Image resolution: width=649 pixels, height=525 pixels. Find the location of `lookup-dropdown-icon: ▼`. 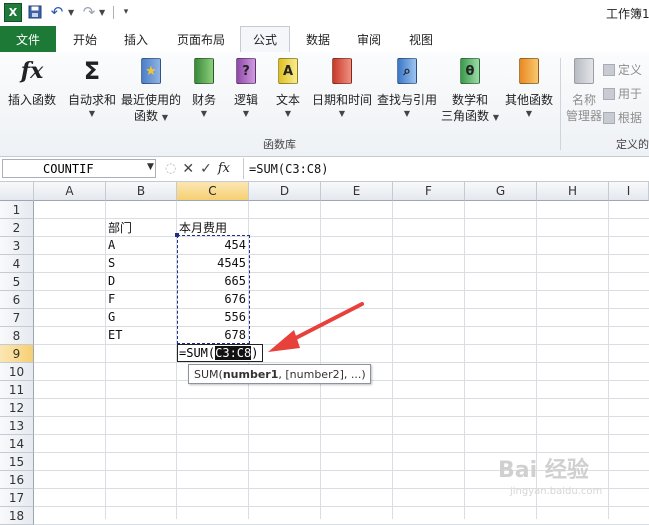

lookup-dropdown-icon: ▼ is located at coordinates (407, 114).